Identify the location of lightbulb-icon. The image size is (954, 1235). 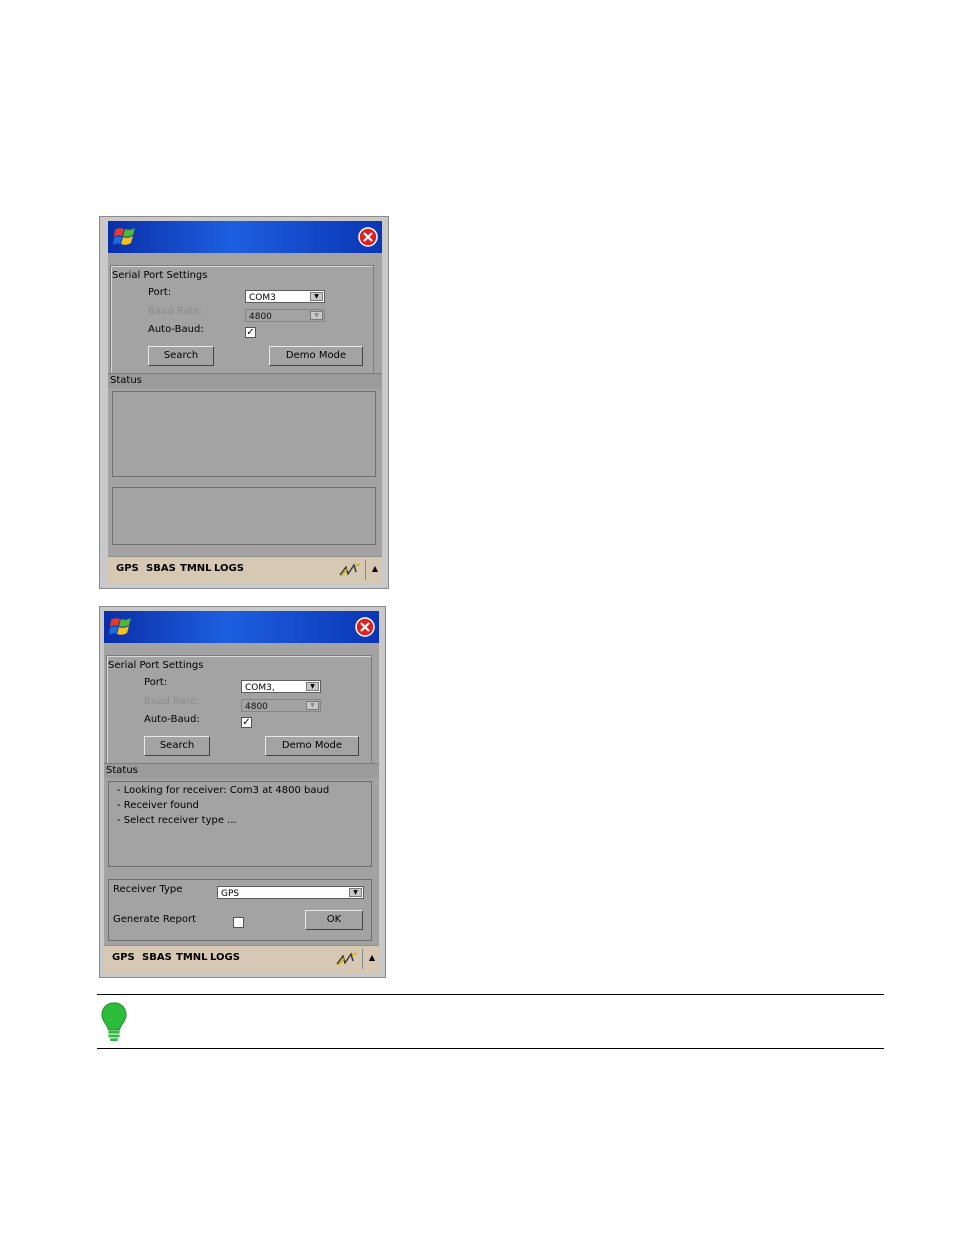
(114, 1022).